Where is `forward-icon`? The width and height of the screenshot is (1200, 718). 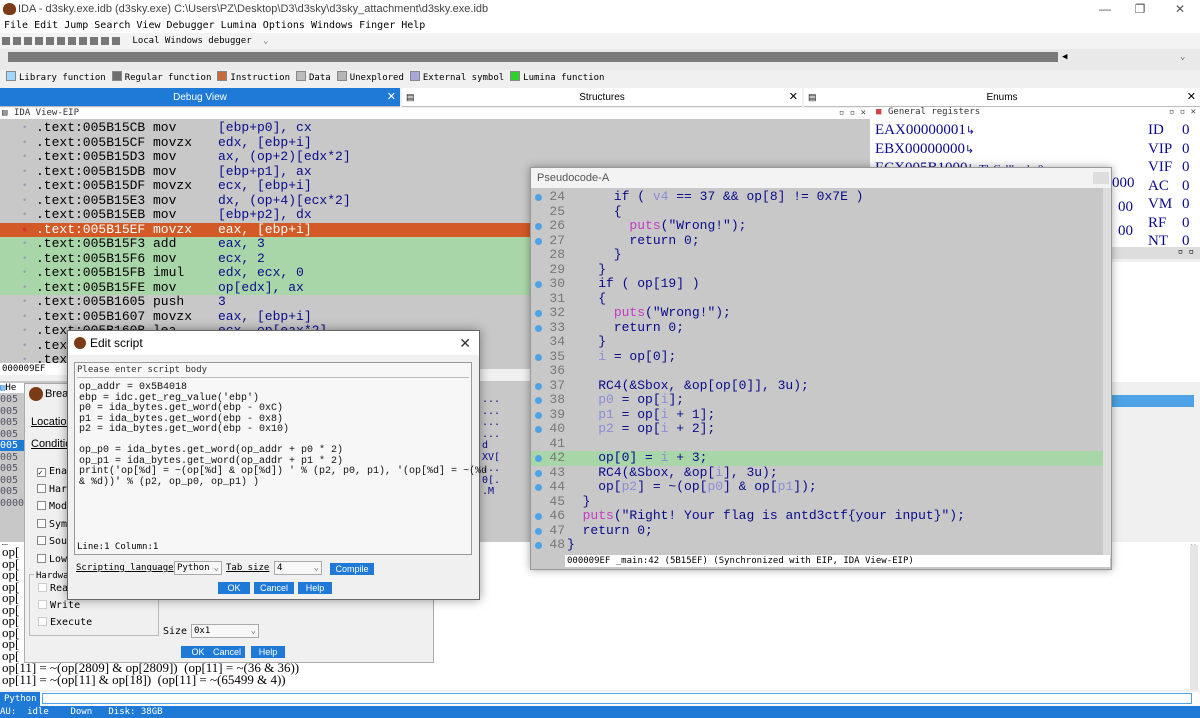
forward-icon is located at coordinates (39, 41).